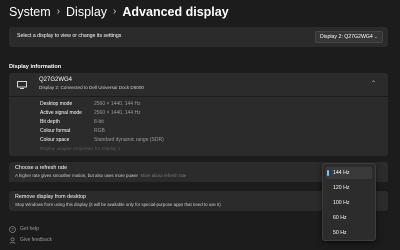  Describe the element at coordinates (90, 114) in the screenshot. I see `info-row-active-signal-mode: Active signal mode 2560 × 1440, 144 Hz` at that location.